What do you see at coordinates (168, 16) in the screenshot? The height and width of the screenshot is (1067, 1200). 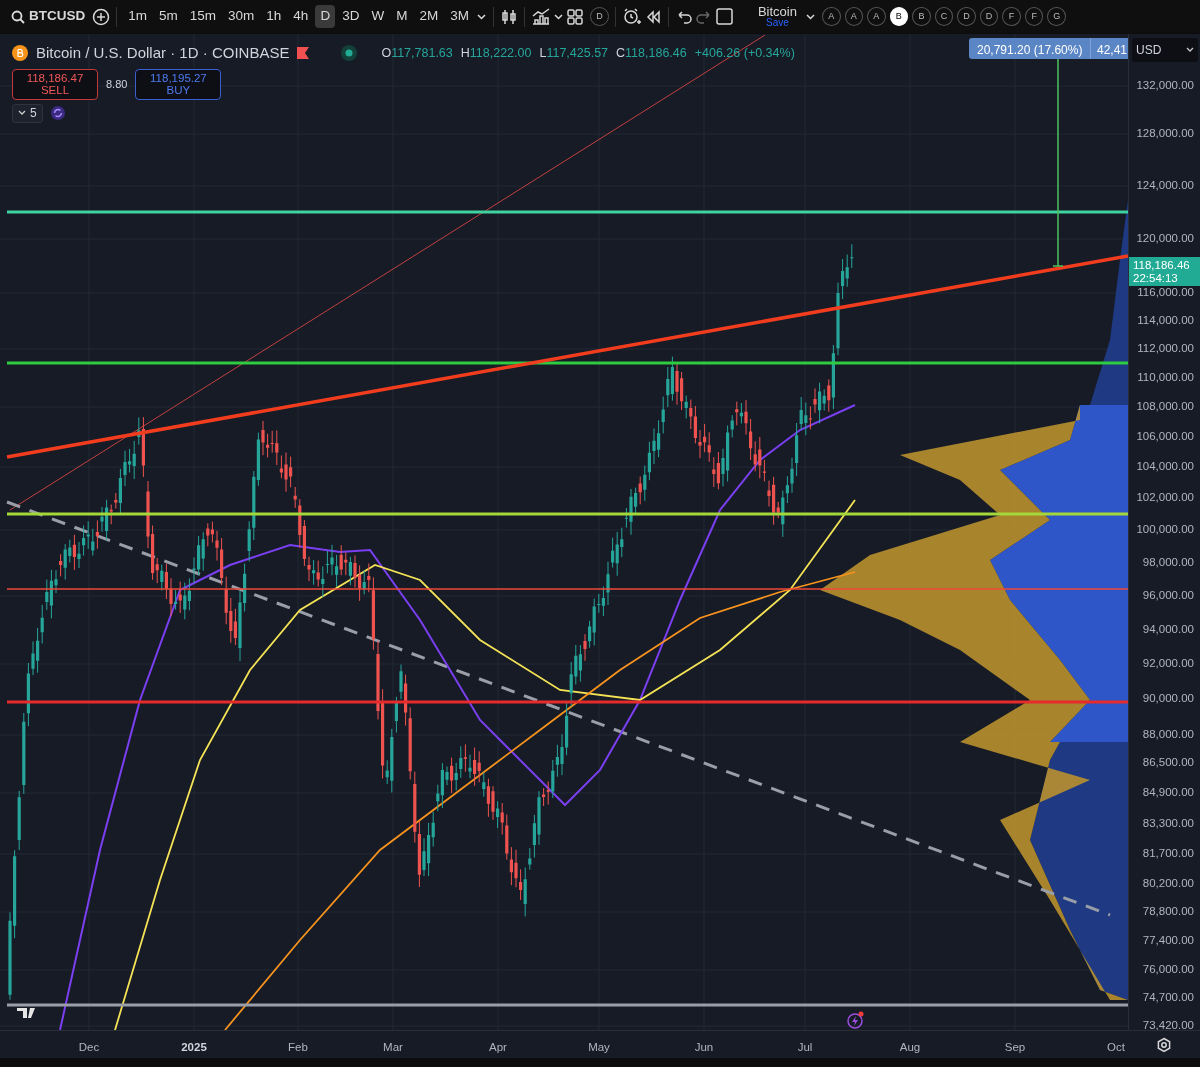 I see `interval-button: 5m` at bounding box center [168, 16].